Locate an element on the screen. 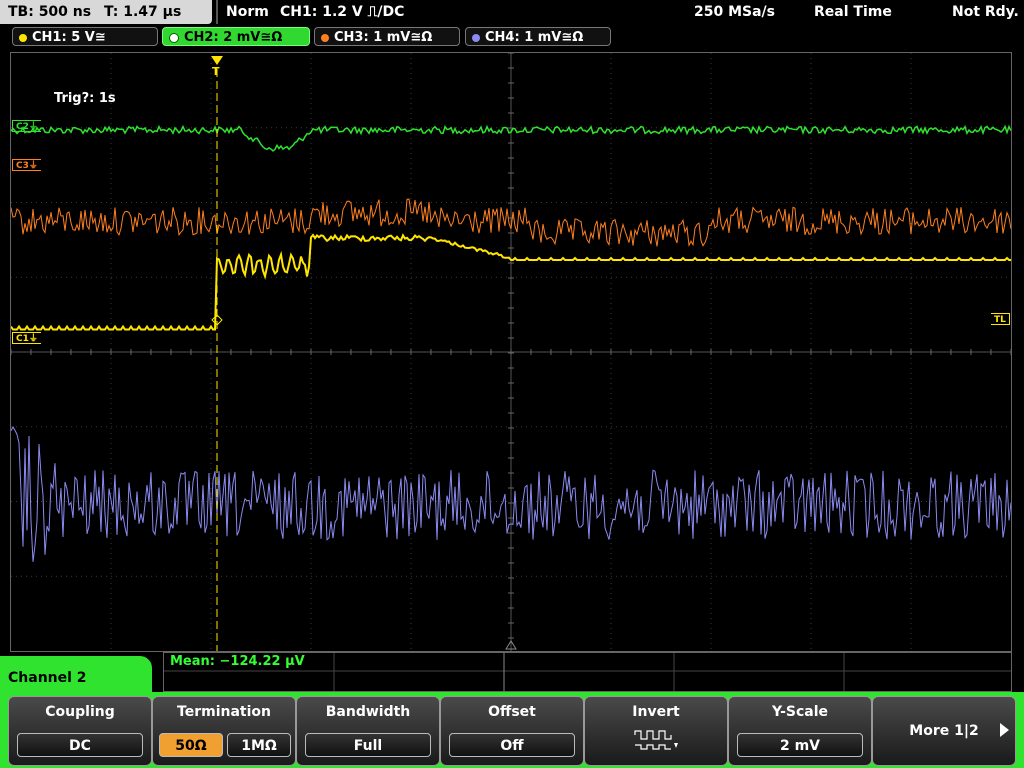 Image resolution: width=1024 pixels, height=768 pixels. ch1-label: CH1: 5 V≅ is located at coordinates (69, 37).